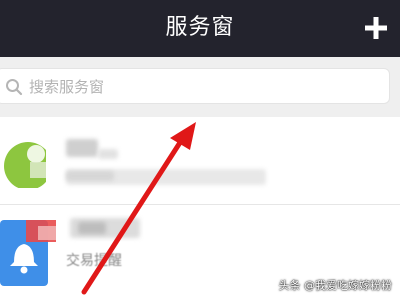 Image resolution: width=400 pixels, height=300 pixels. Describe the element at coordinates (23, 164) in the screenshot. I see `green-avatar-icon` at that location.